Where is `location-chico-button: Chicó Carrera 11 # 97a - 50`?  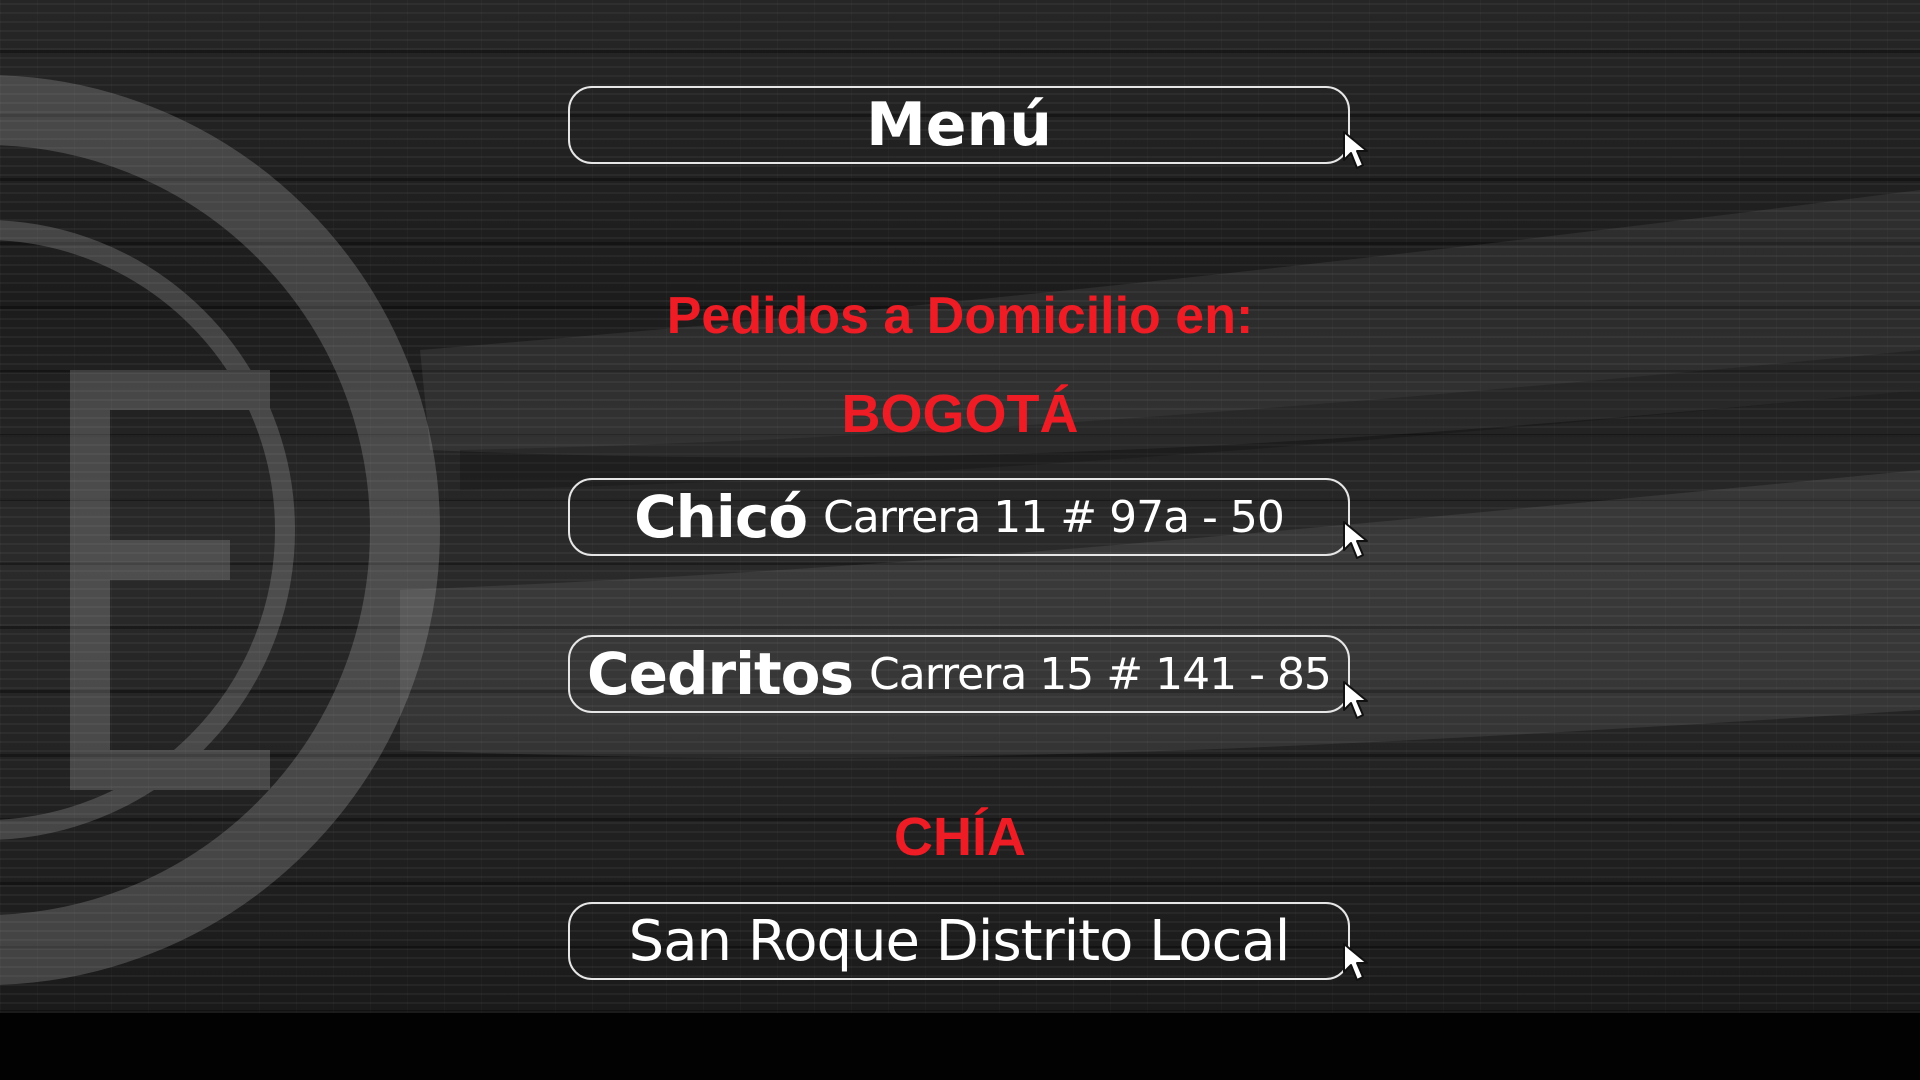
location-chico-button: Chicó Carrera 11 # 97a - 50 is located at coordinates (959, 517).